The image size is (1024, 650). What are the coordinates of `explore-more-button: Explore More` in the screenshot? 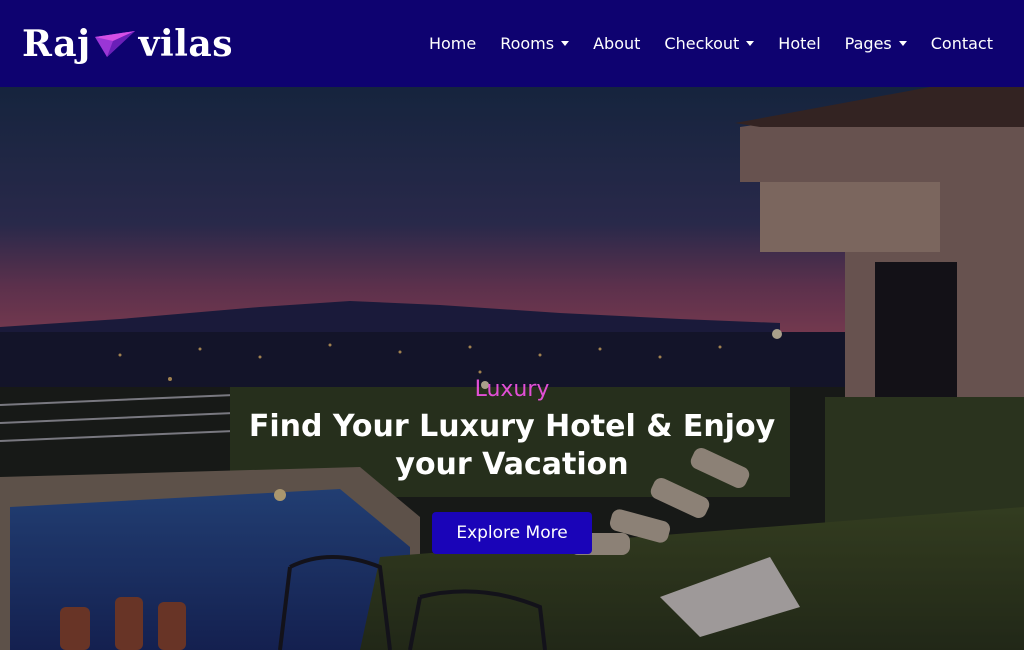 It's located at (512, 533).